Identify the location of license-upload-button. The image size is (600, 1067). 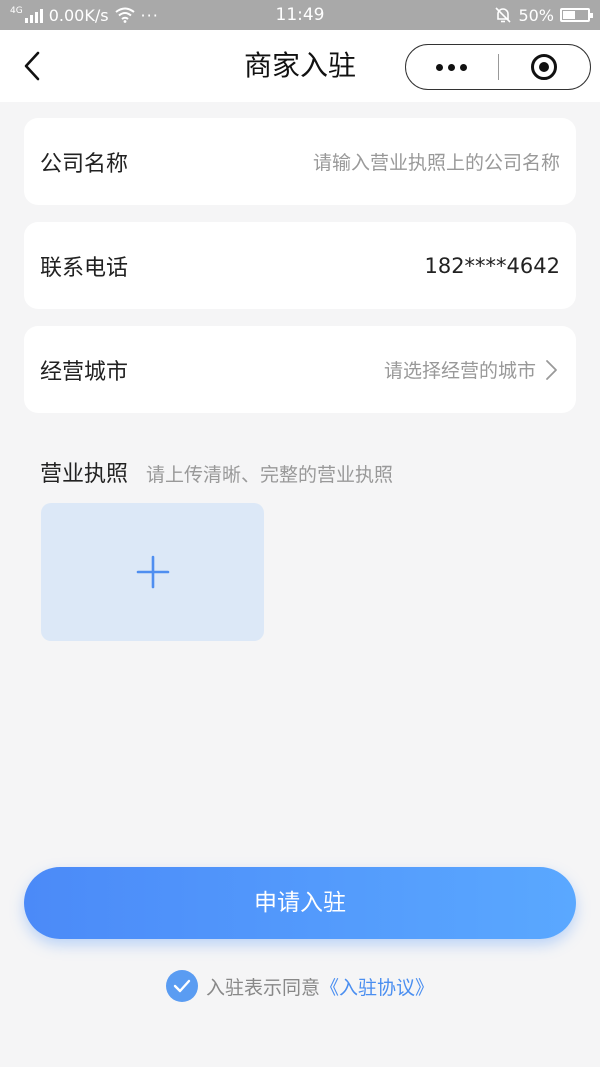
(152, 572).